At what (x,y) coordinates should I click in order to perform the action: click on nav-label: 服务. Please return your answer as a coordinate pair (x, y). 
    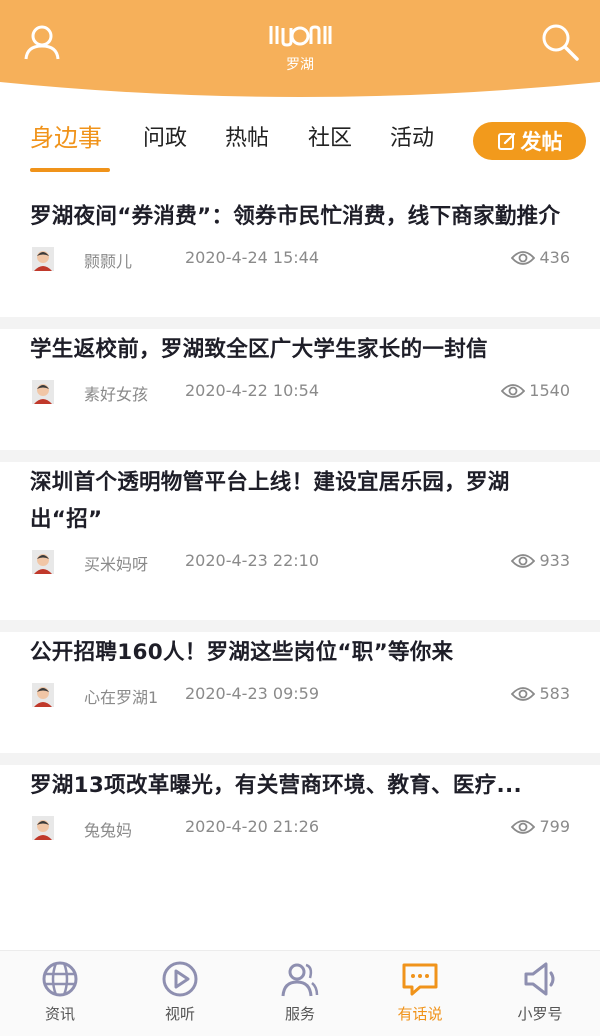
    Looking at the image, I should click on (299, 1014).